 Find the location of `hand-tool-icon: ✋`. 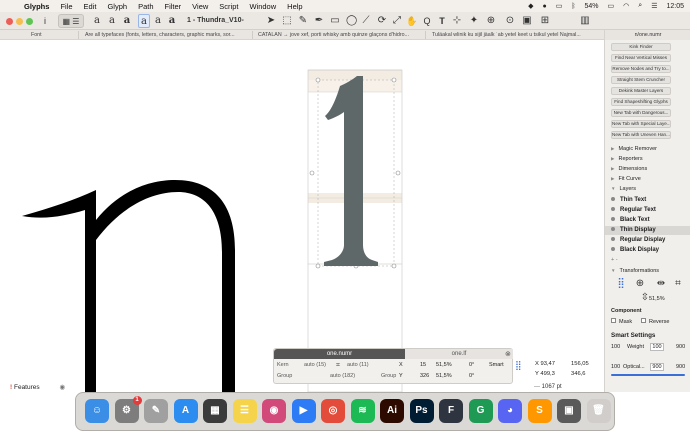

hand-tool-icon: ✋ is located at coordinates (411, 21).